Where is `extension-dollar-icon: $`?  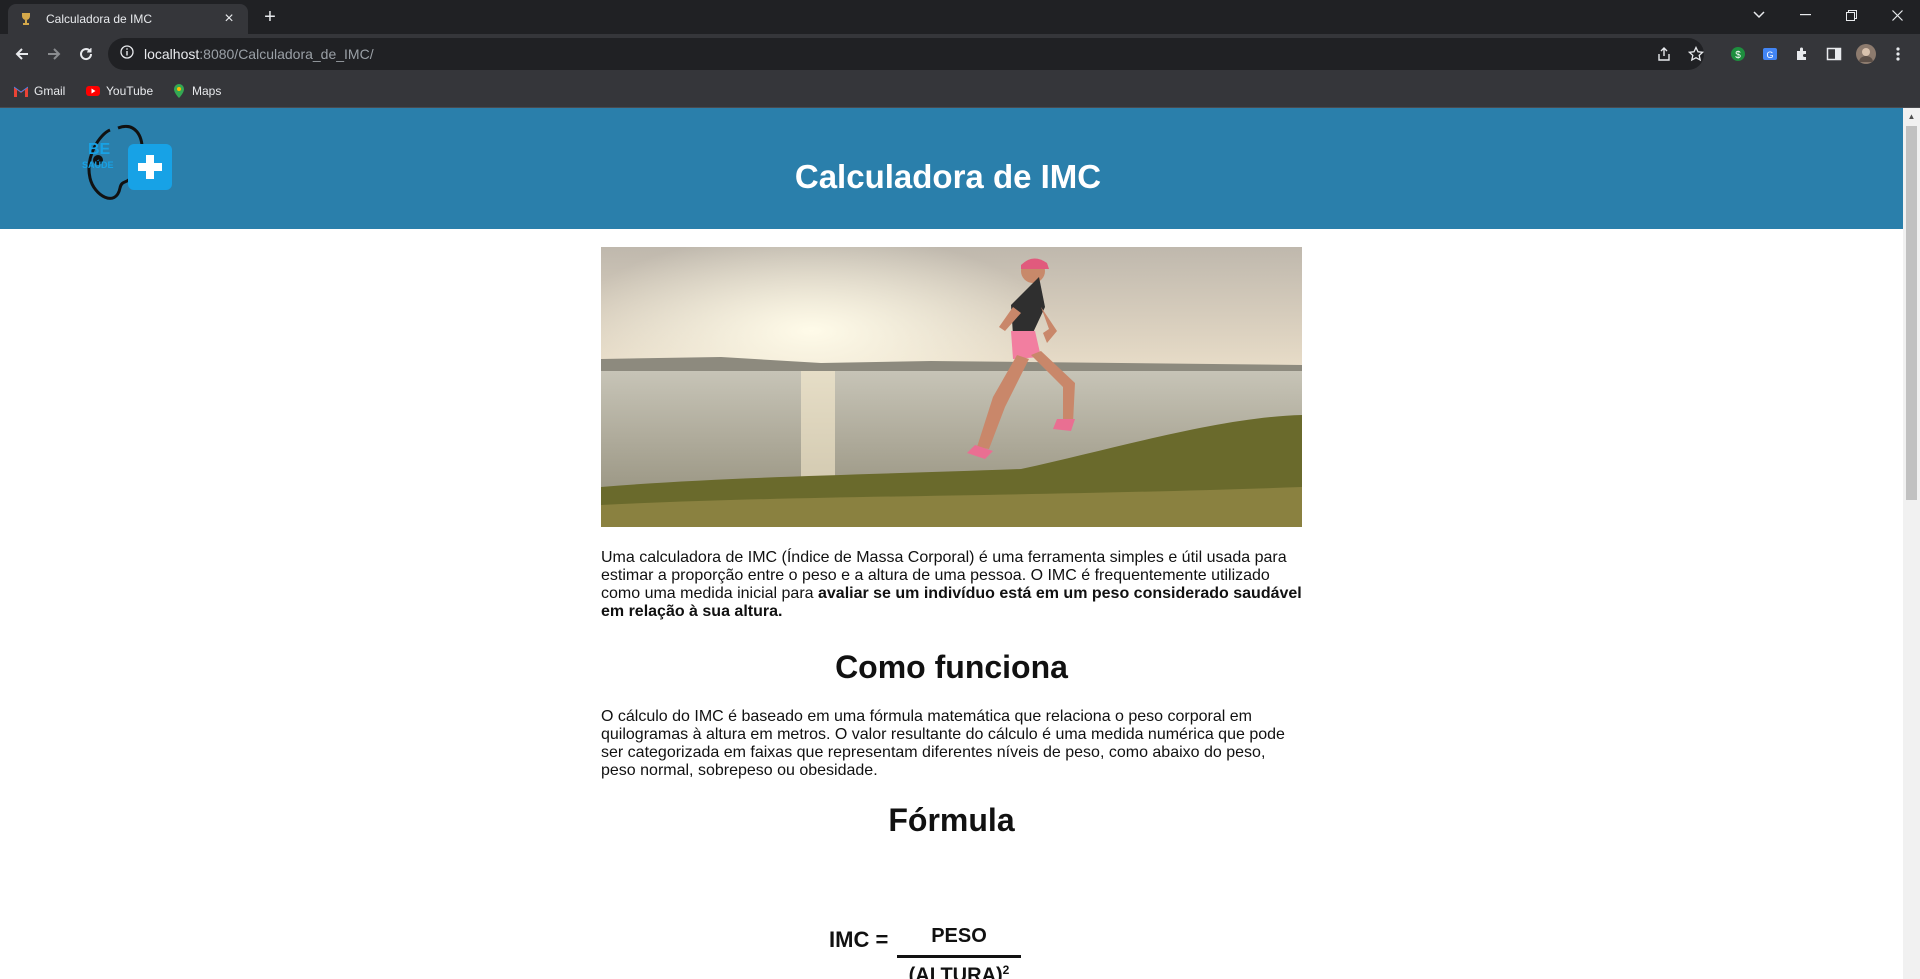
extension-dollar-icon: $ is located at coordinates (1738, 54).